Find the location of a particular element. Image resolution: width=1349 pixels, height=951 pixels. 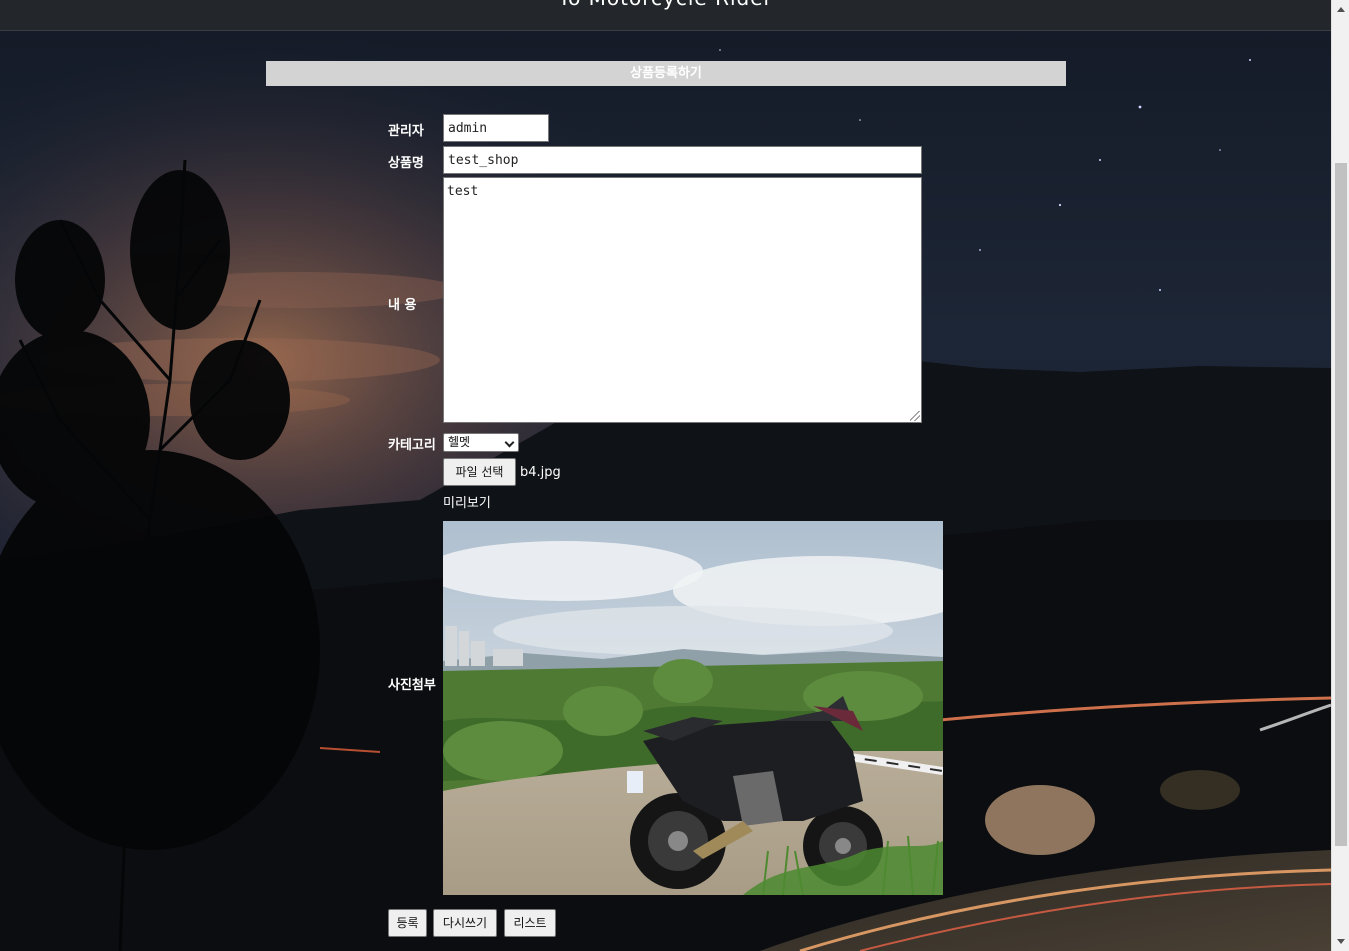

scrollbar-thumb is located at coordinates (1341, 504).